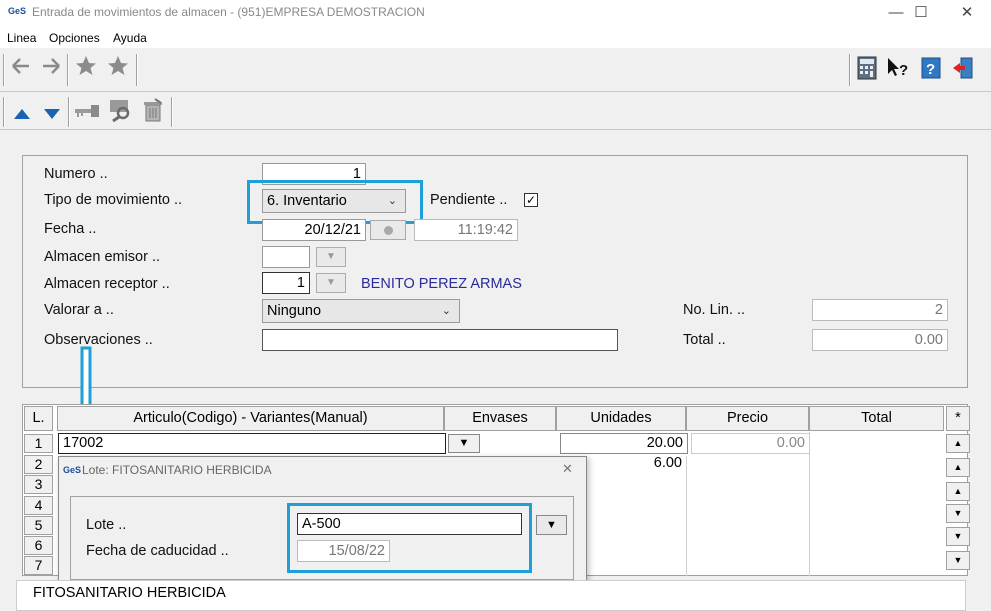 The height and width of the screenshot is (611, 991). What do you see at coordinates (686, 516) in the screenshot?
I see `column-divider` at bounding box center [686, 516].